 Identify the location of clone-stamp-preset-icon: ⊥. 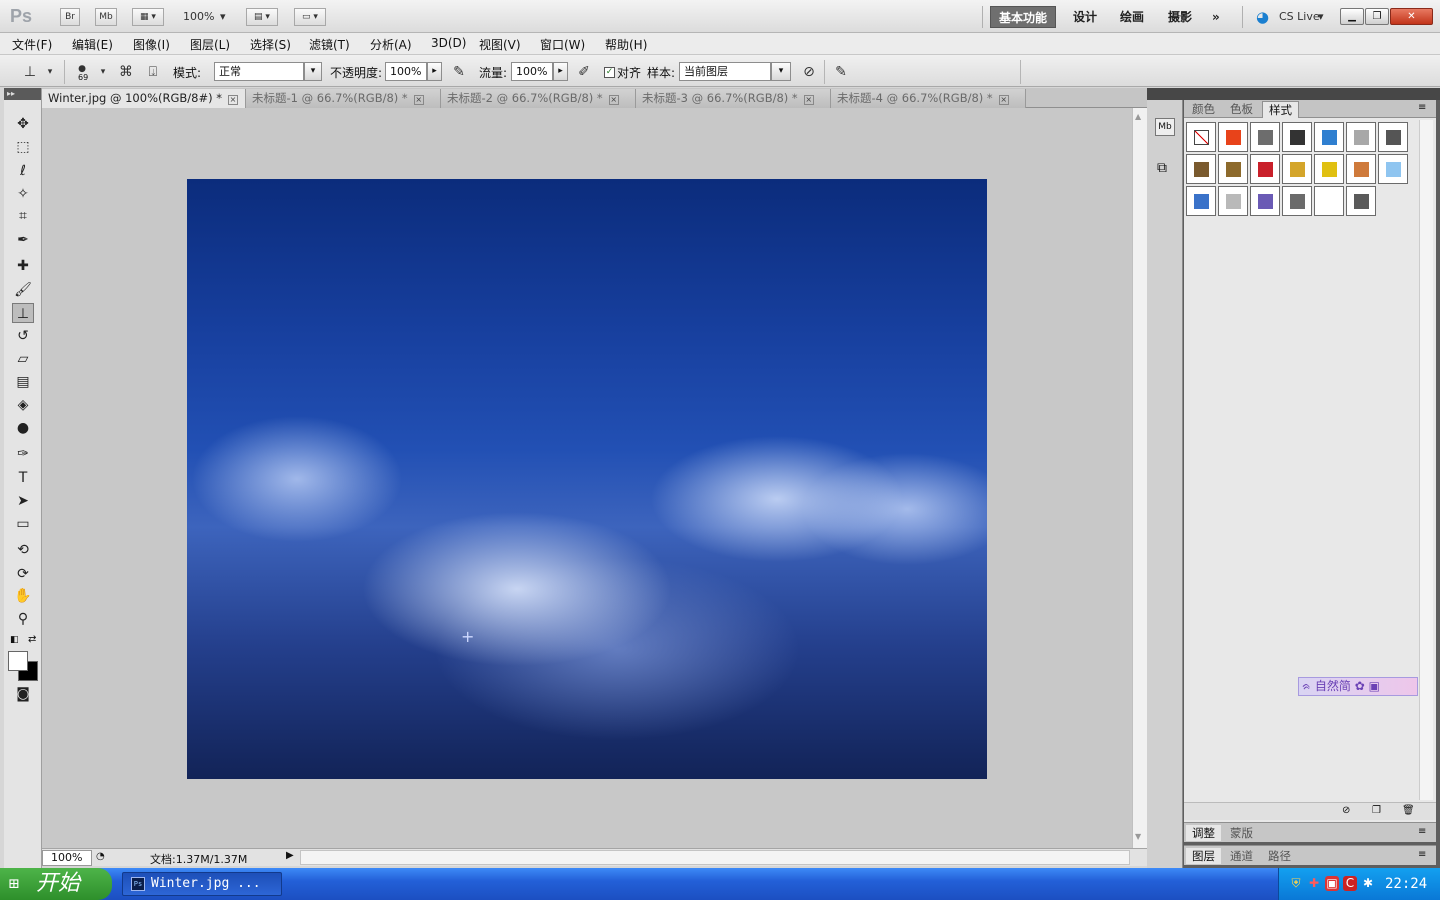
(30, 72).